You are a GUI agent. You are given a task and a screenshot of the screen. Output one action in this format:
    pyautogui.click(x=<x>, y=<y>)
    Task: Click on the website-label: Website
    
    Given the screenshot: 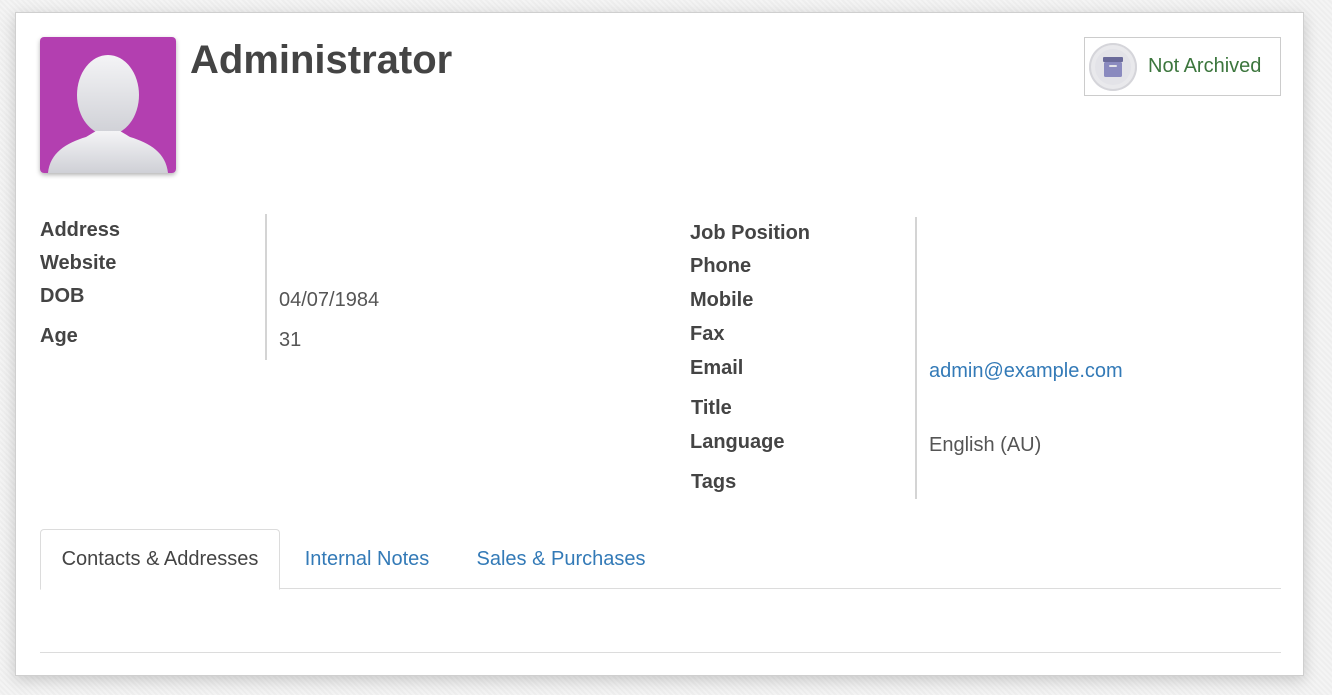 What is the action you would take?
    pyautogui.click(x=78, y=263)
    